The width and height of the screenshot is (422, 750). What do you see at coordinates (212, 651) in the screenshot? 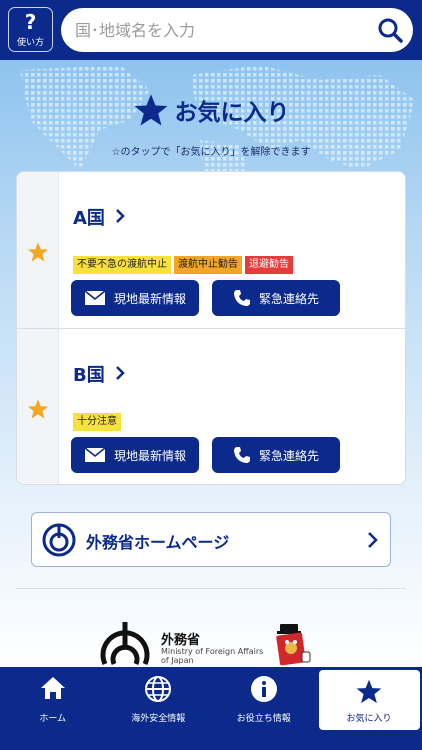
I see `org-name-english-line1: Ministry of Foreign Affairs` at bounding box center [212, 651].